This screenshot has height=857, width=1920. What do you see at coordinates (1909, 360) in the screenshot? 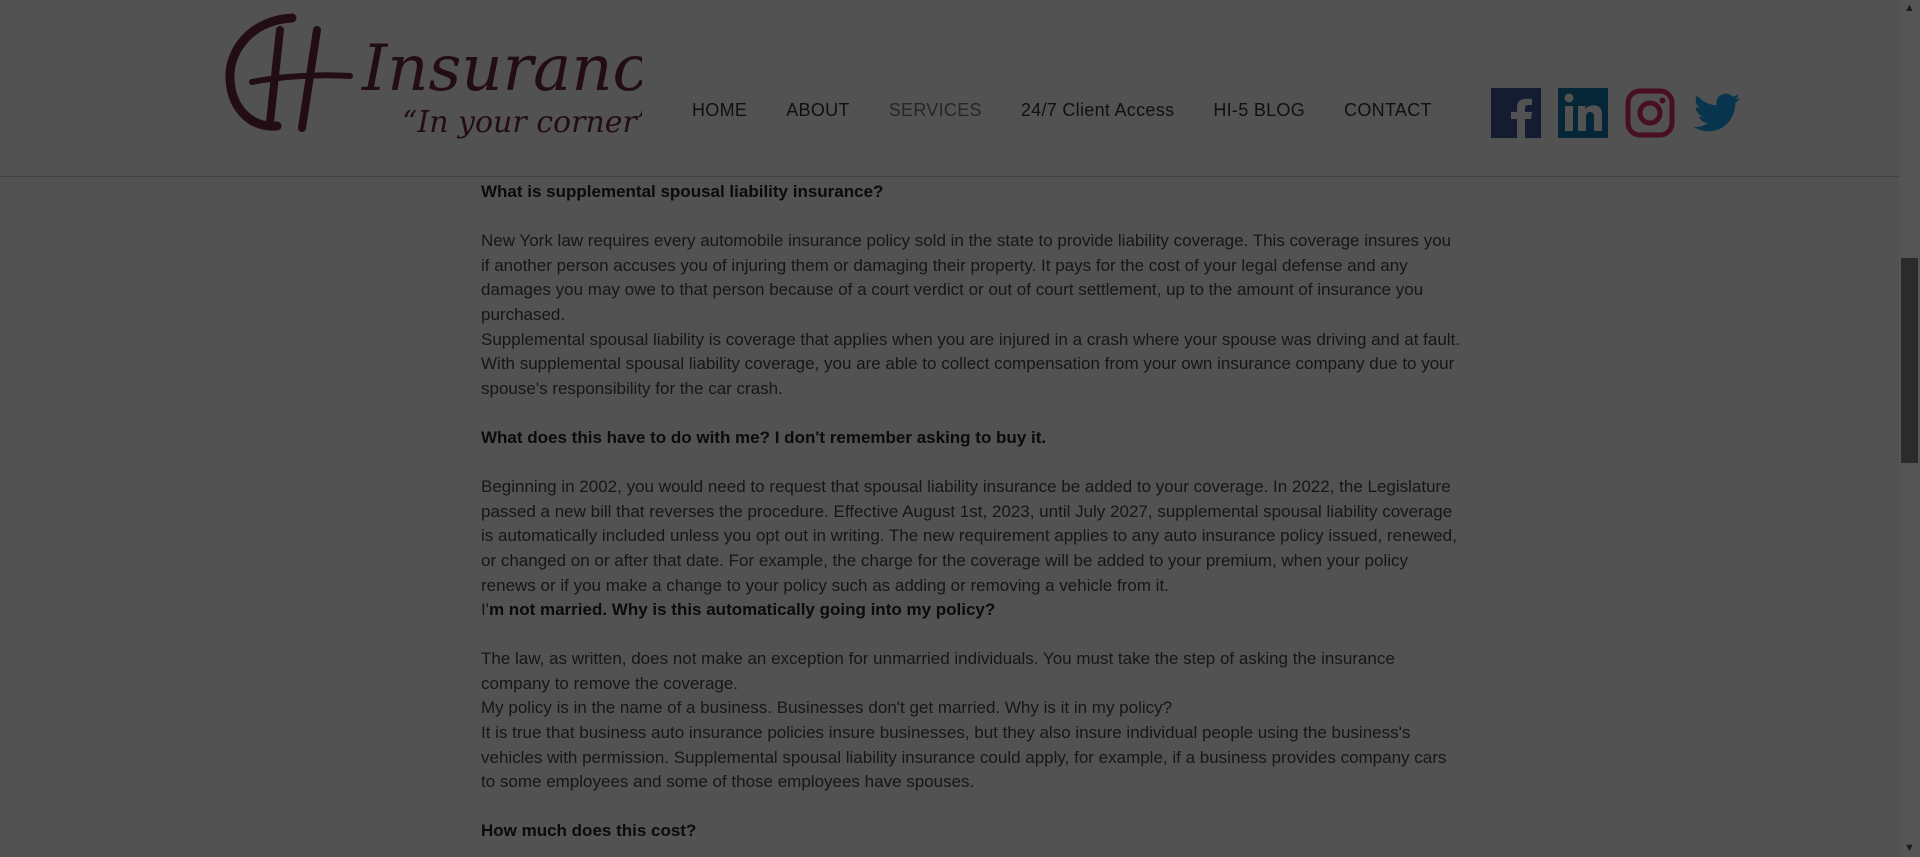
I see `scrollbar-thumb` at bounding box center [1909, 360].